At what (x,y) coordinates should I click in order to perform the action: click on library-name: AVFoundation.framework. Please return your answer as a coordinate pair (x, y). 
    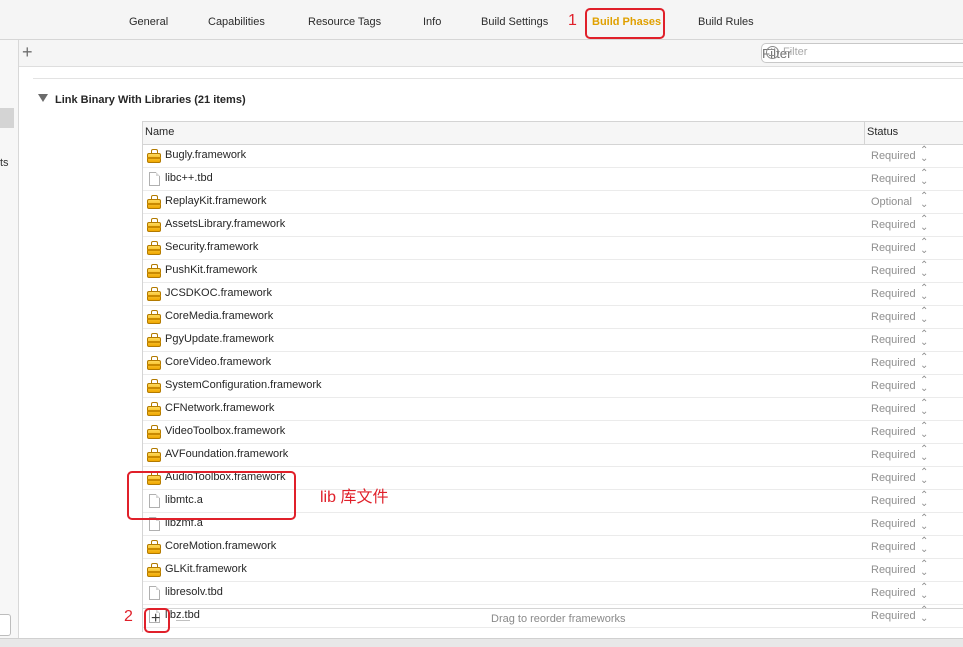
    Looking at the image, I should click on (227, 454).